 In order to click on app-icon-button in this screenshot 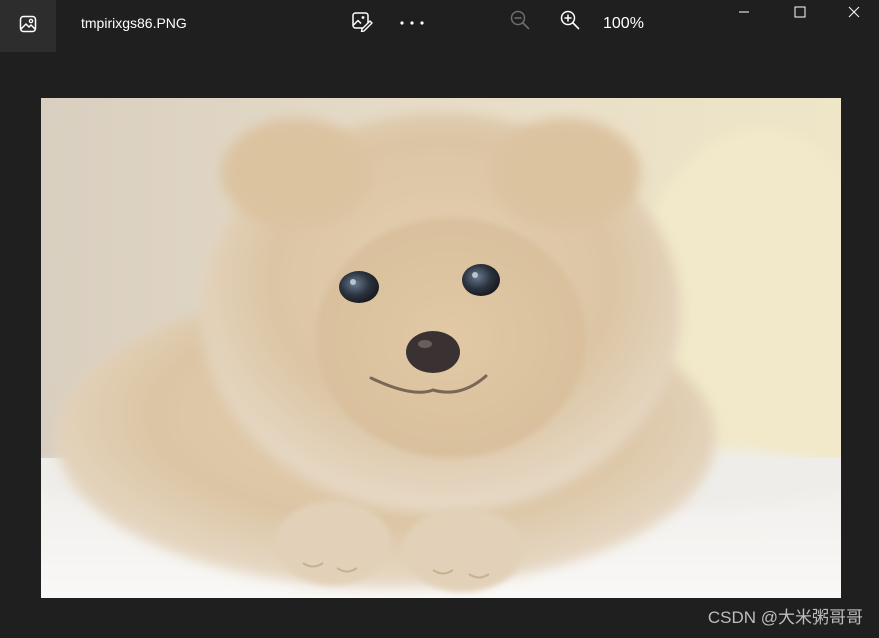, I will do `click(28, 26)`.